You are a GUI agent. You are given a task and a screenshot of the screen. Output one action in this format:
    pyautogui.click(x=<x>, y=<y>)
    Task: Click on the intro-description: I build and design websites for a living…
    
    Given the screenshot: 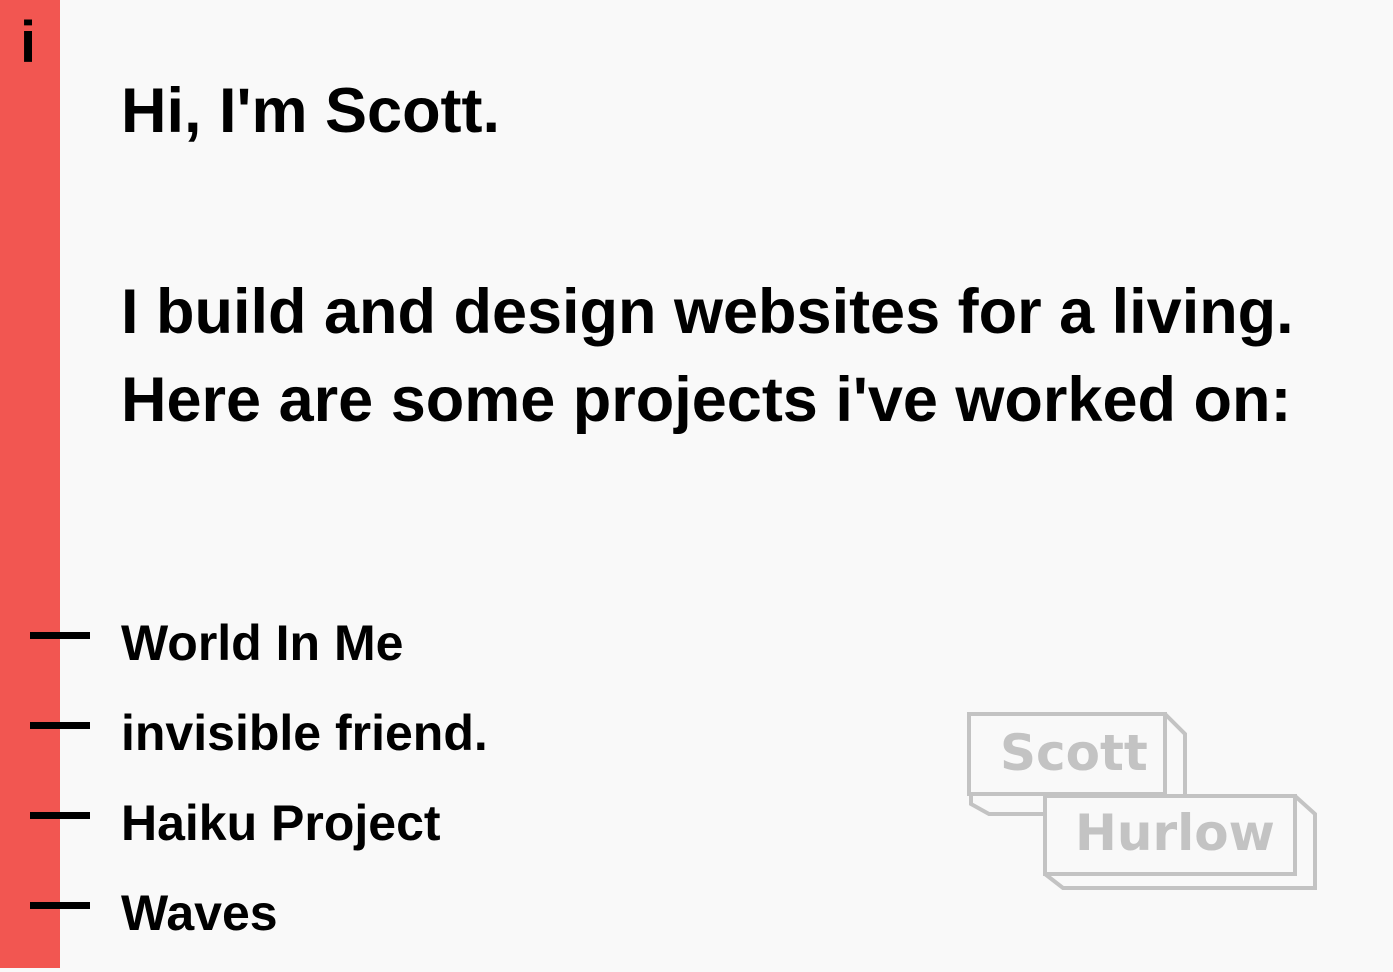 What is the action you would take?
    pyautogui.click(x=707, y=356)
    